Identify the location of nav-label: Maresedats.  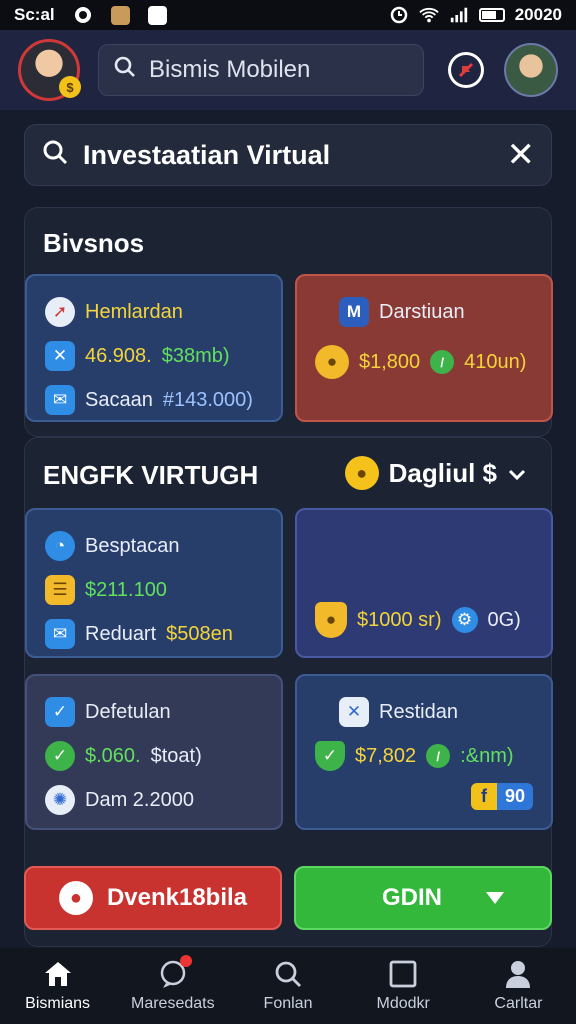
(173, 1003).